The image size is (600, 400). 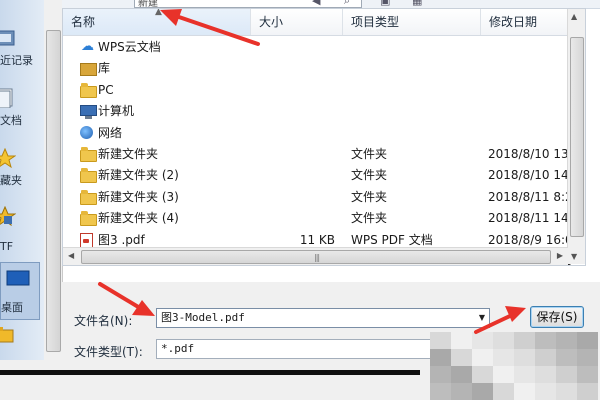 I want to click on column-date-label: 修改日期, so click(x=513, y=22).